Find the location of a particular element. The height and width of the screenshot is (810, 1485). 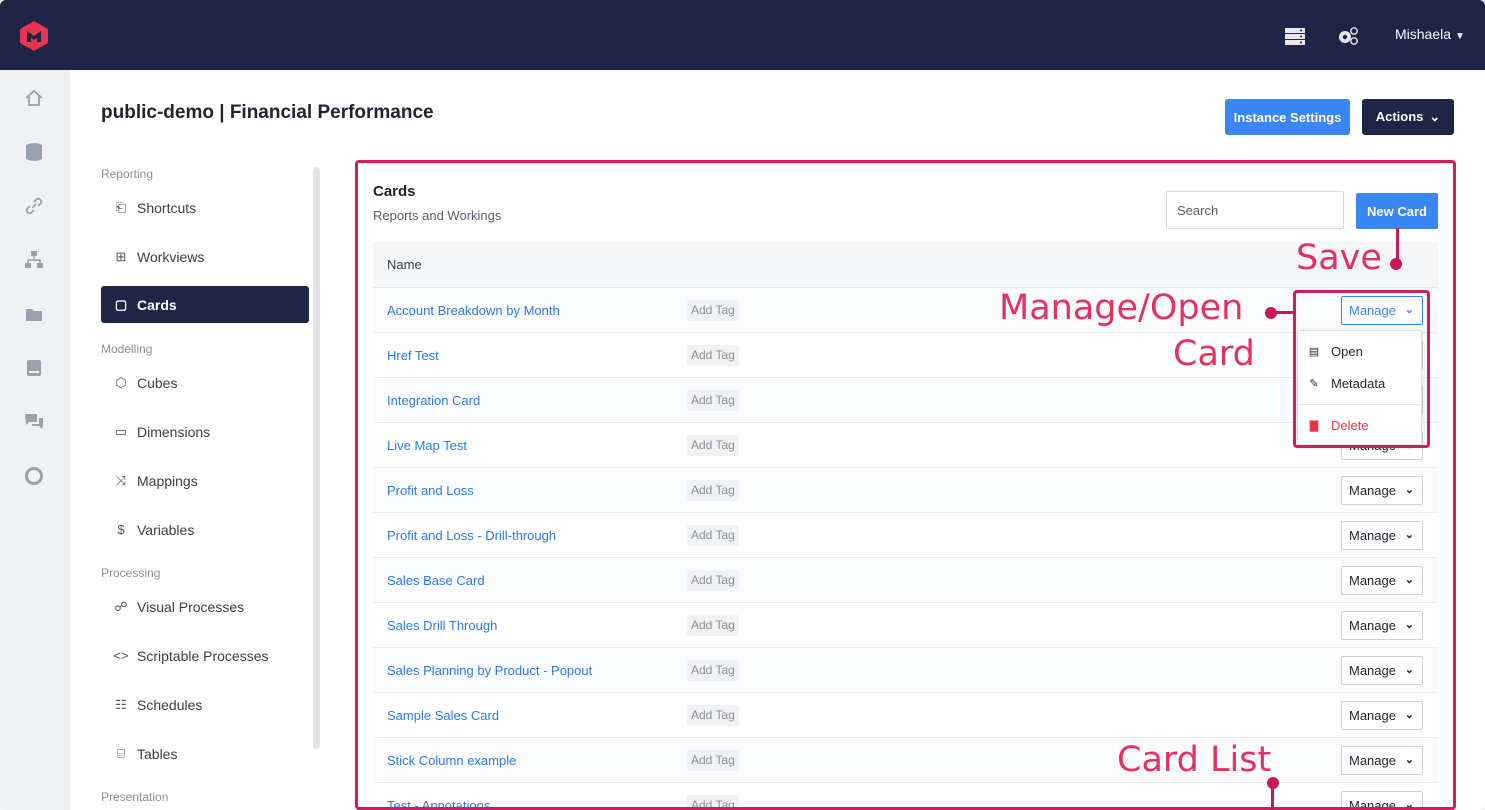

comments-icon is located at coordinates (34, 422).